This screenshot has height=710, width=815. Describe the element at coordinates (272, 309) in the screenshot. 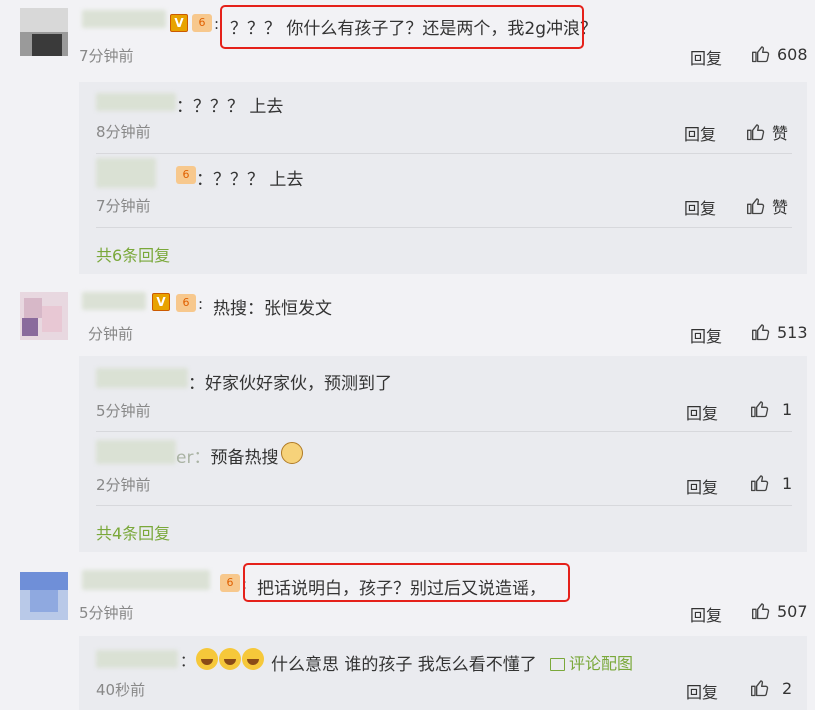

I see `comment-text: 热搜：张恒发文` at that location.